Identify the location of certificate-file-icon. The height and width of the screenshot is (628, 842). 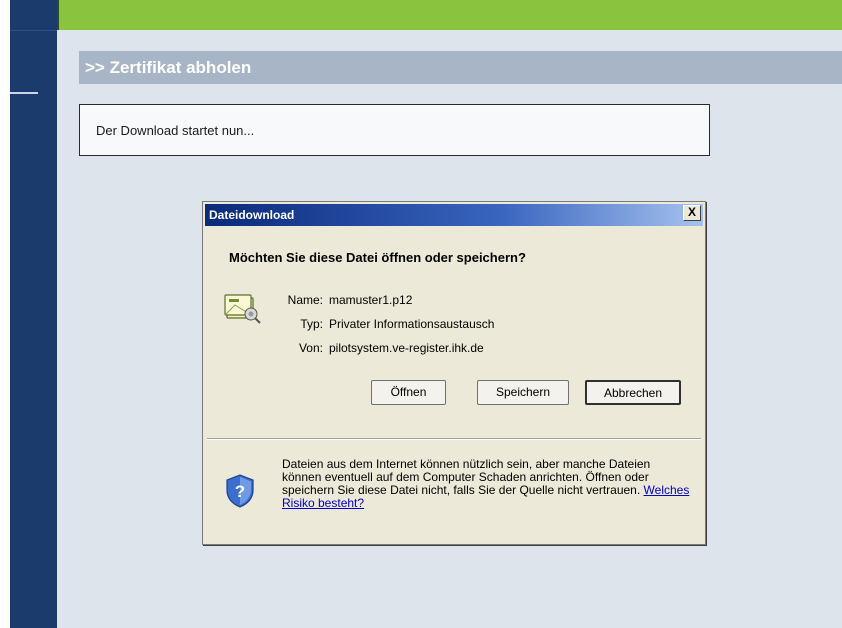
(242, 309).